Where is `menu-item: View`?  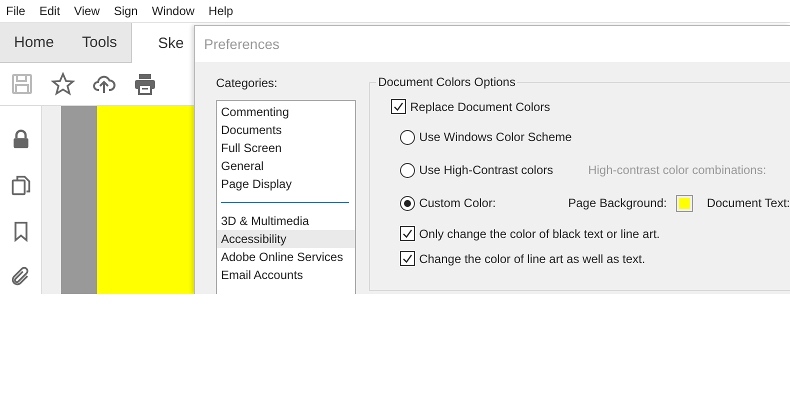
menu-item: View is located at coordinates (87, 11).